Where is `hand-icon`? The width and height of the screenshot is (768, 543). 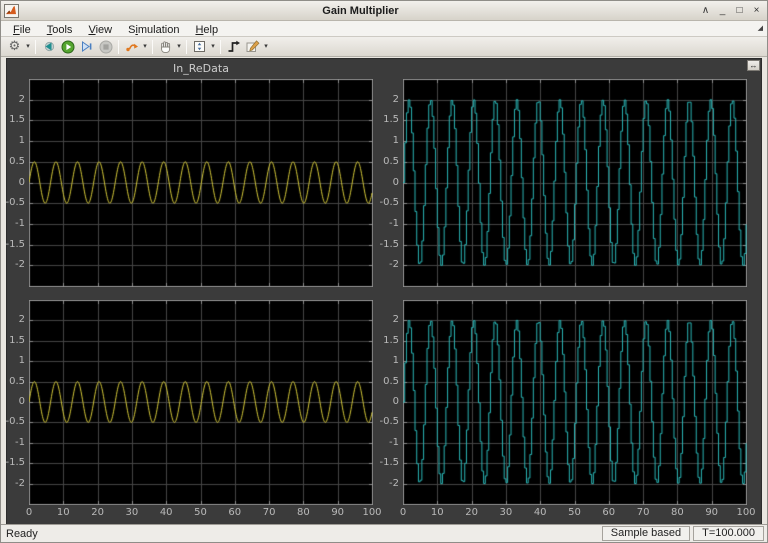
hand-icon is located at coordinates (166, 47).